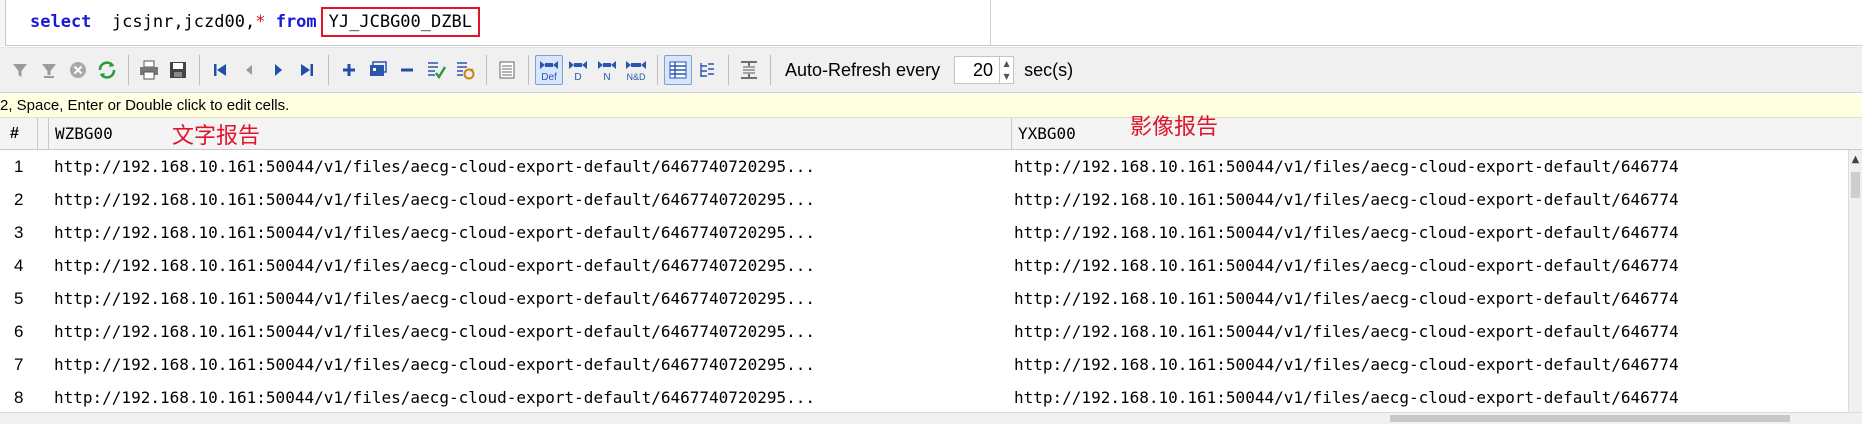  What do you see at coordinates (296, 22) in the screenshot?
I see `sql-keyword-from: from` at bounding box center [296, 22].